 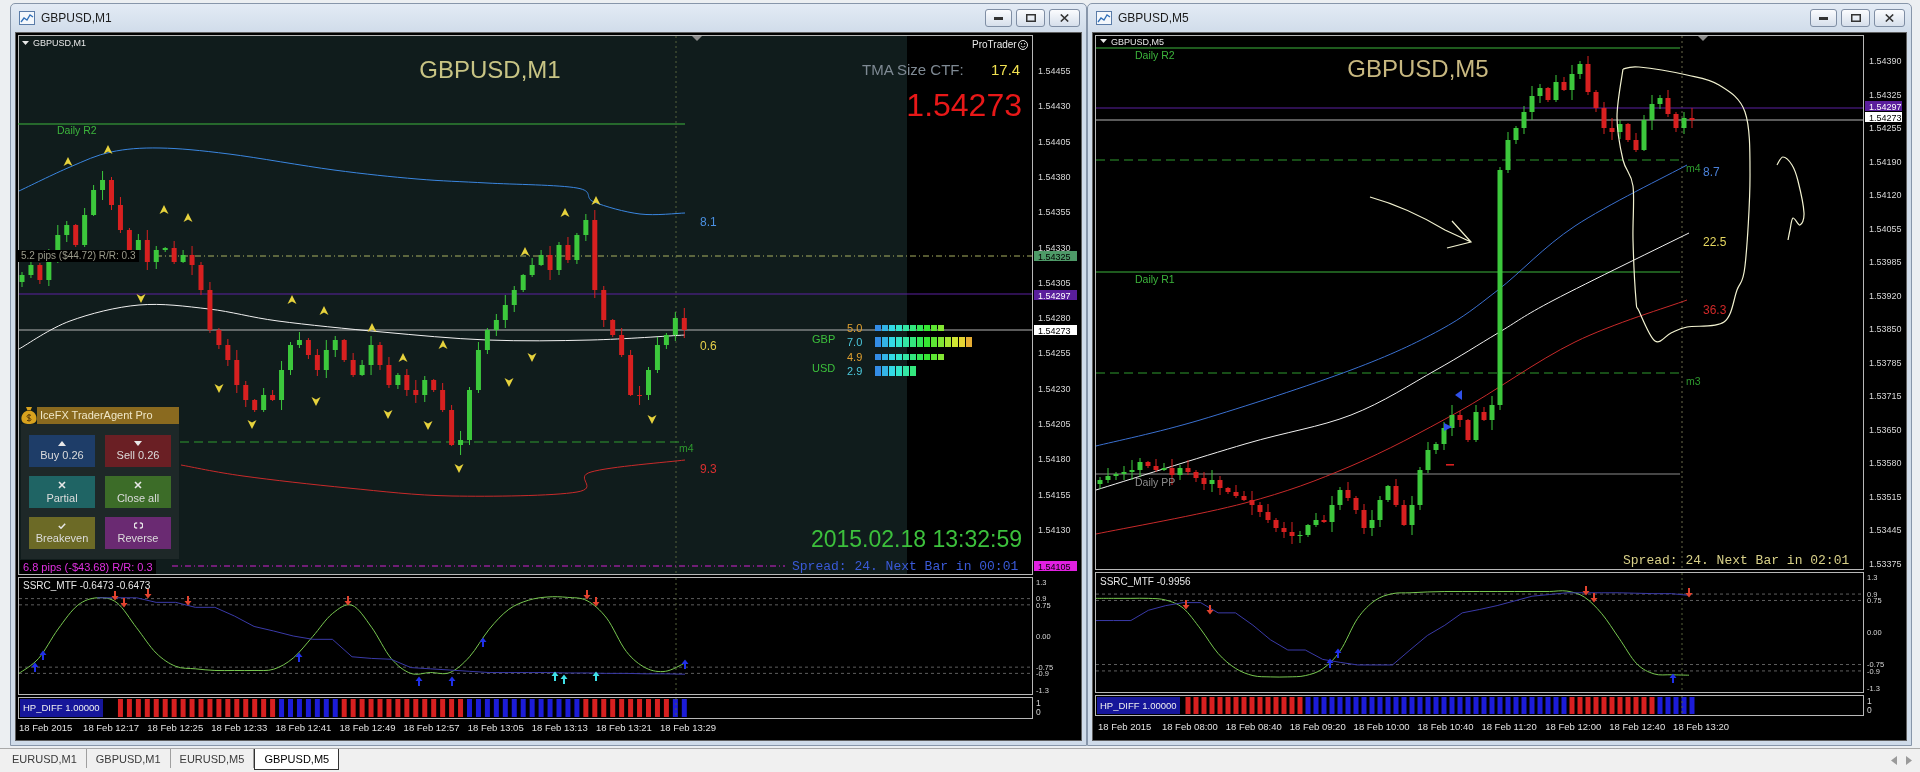 What do you see at coordinates (994, 44) in the screenshot?
I see `brand-label: ProTrader` at bounding box center [994, 44].